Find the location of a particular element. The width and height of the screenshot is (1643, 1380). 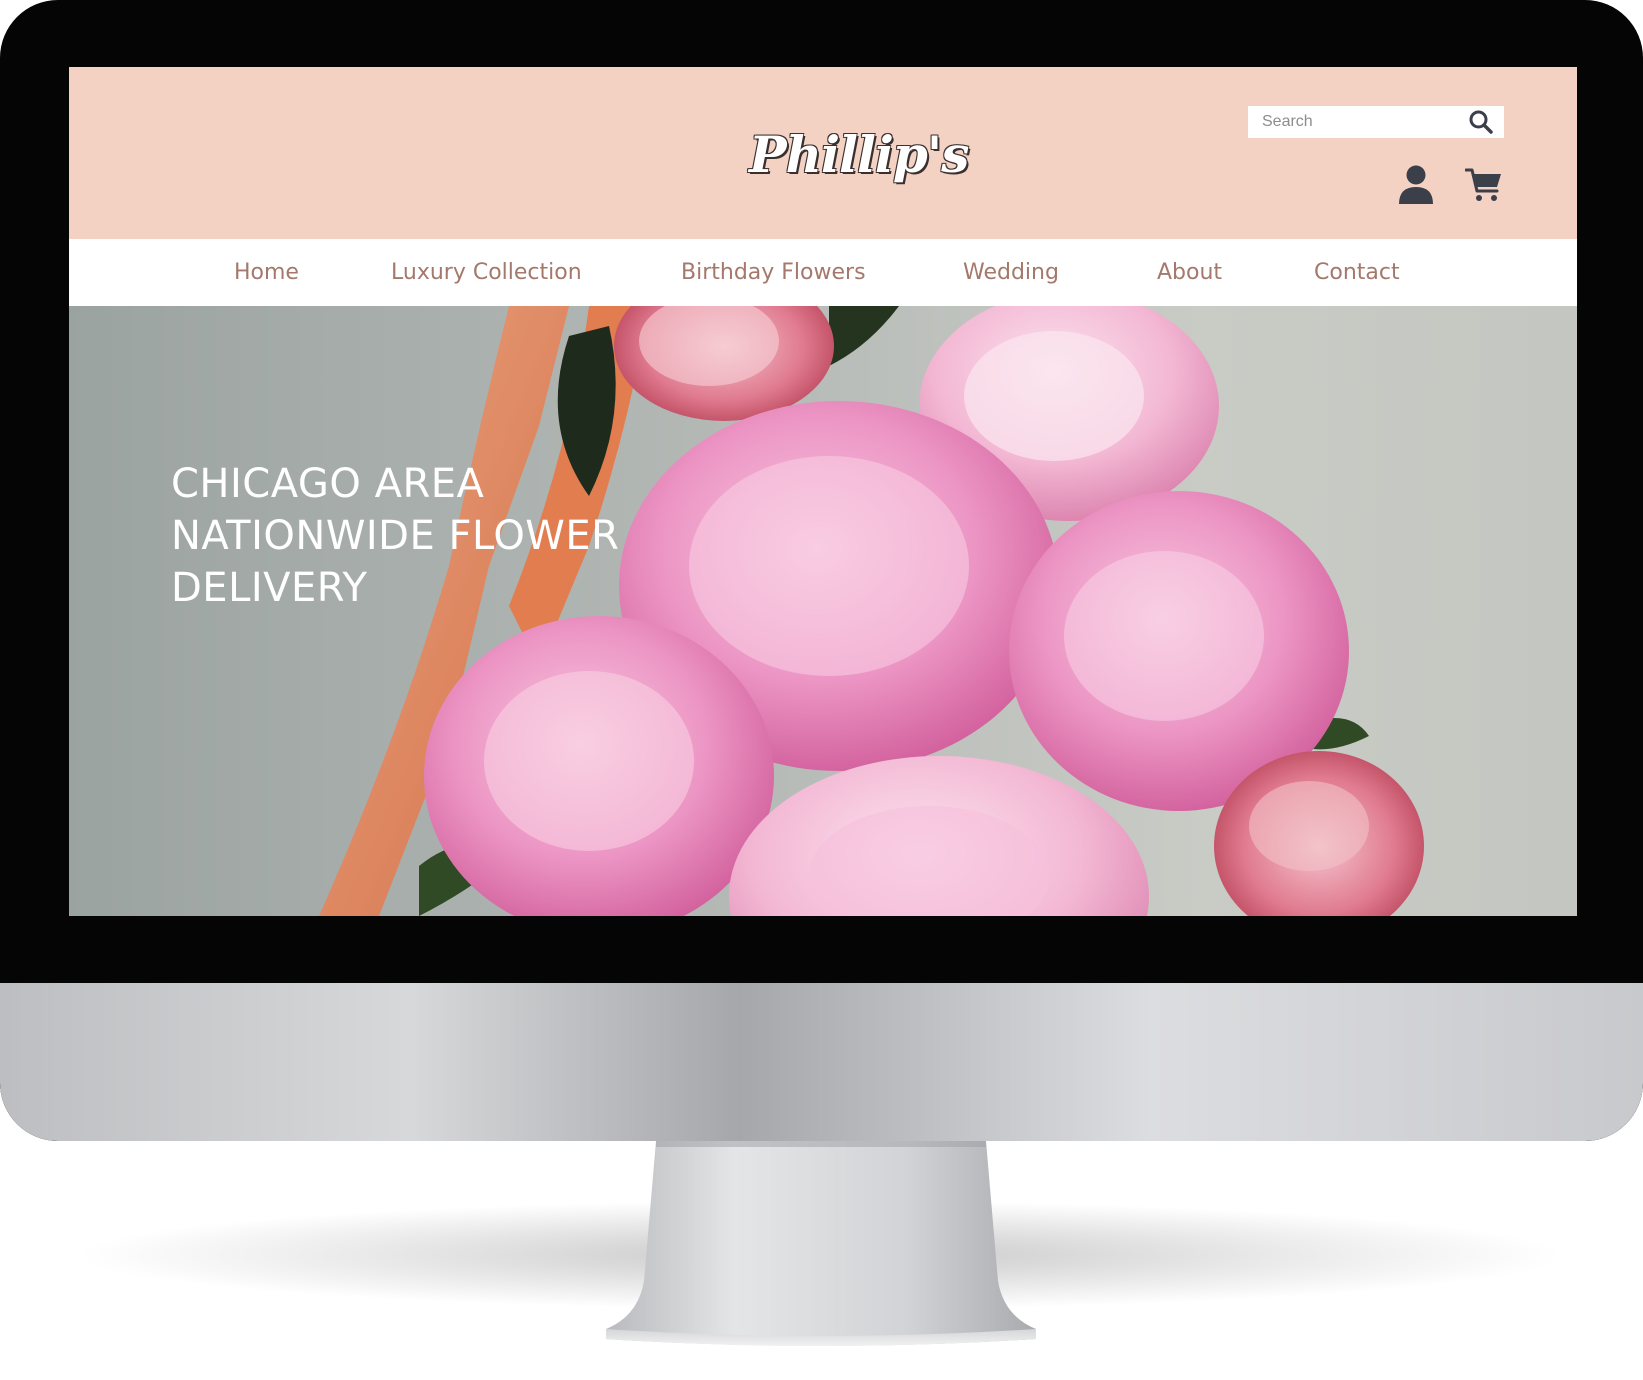

search-icon is located at coordinates (1481, 122).